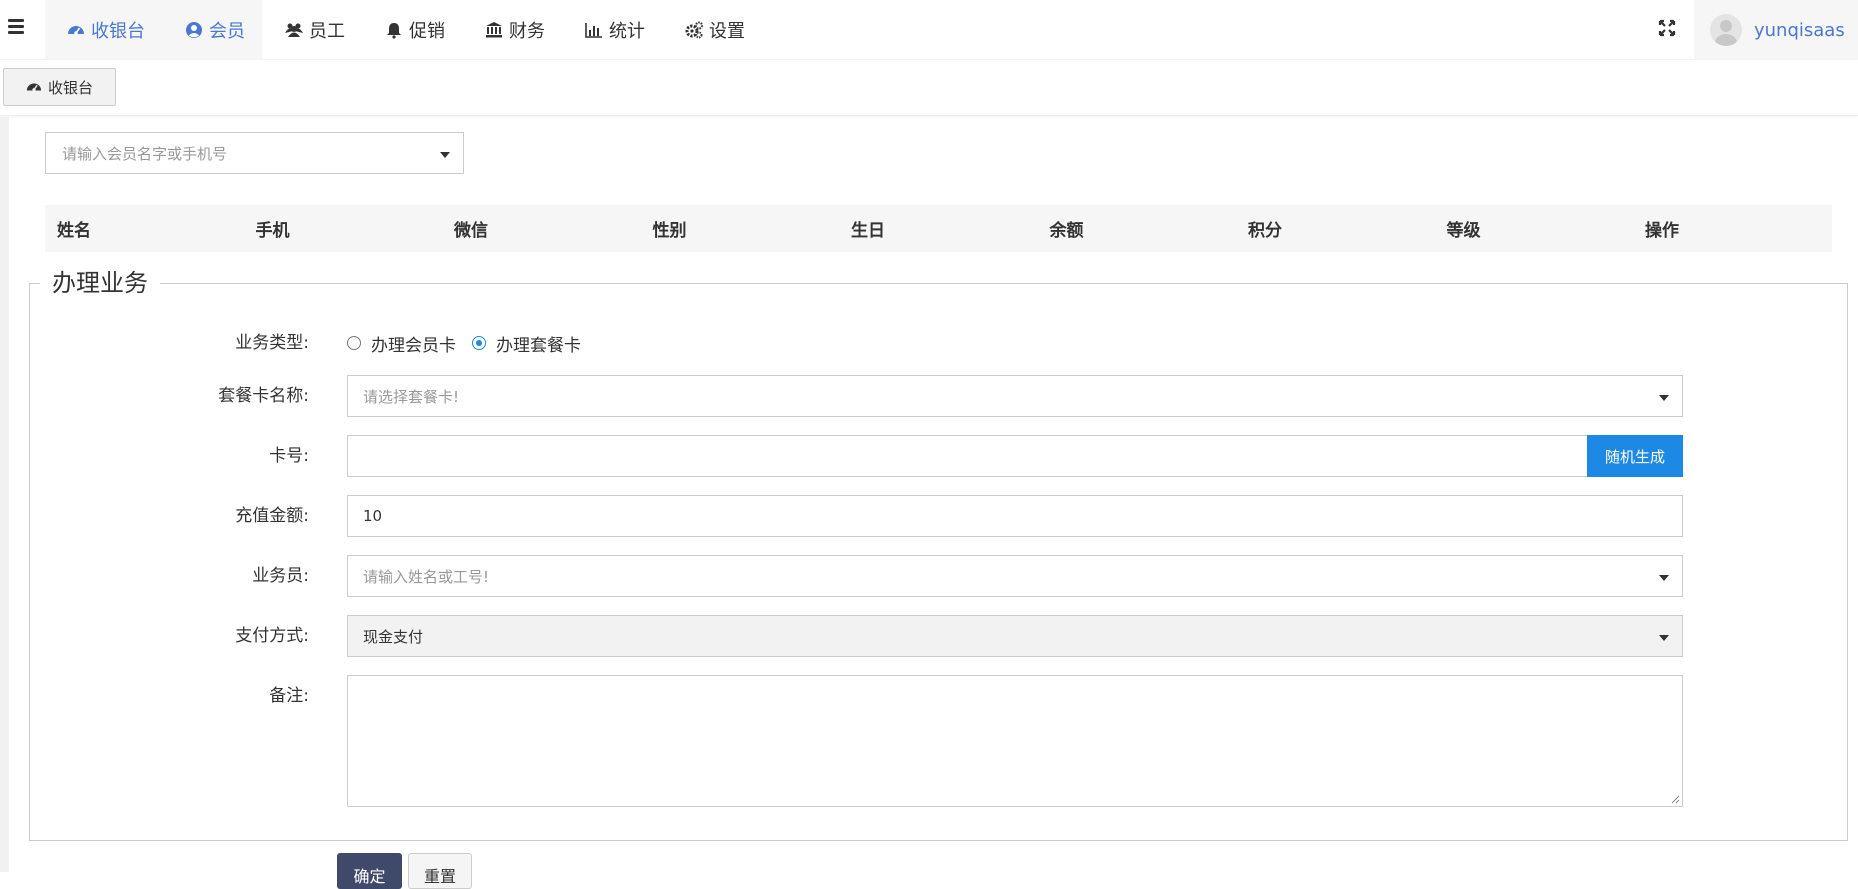 This screenshot has width=1858, height=889. What do you see at coordinates (1799, 30) in the screenshot?
I see `username: yunqisaas` at bounding box center [1799, 30].